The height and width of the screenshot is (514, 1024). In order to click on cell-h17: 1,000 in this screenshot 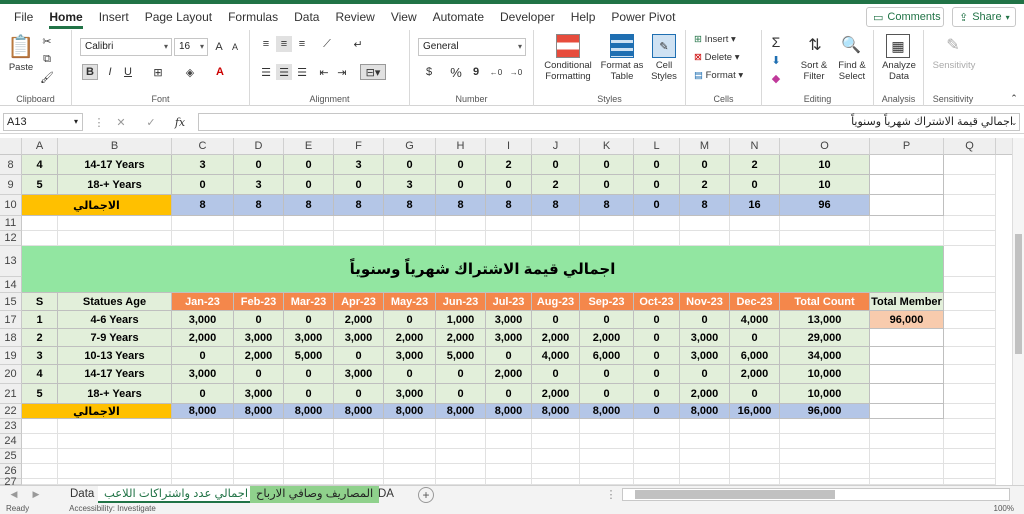, I will do `click(461, 320)`.